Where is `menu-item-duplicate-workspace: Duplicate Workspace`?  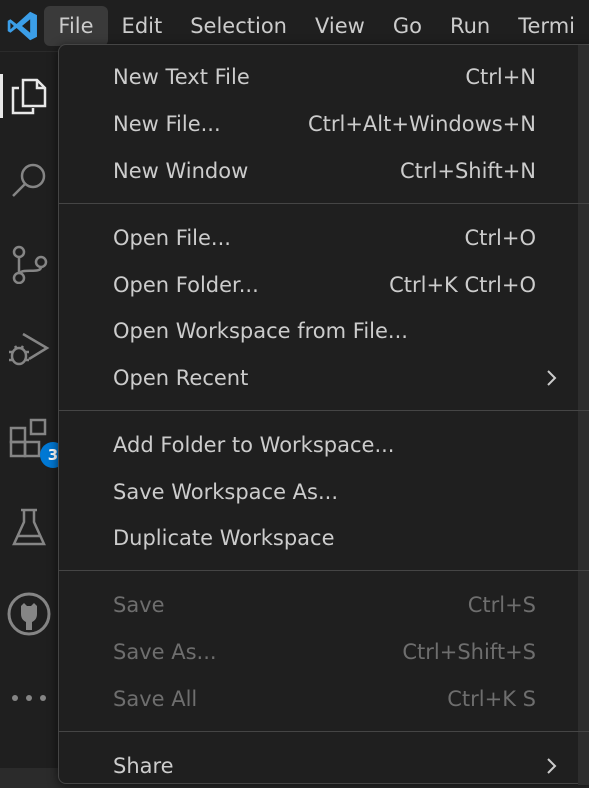
menu-item-duplicate-workspace: Duplicate Workspace is located at coordinates (324, 538).